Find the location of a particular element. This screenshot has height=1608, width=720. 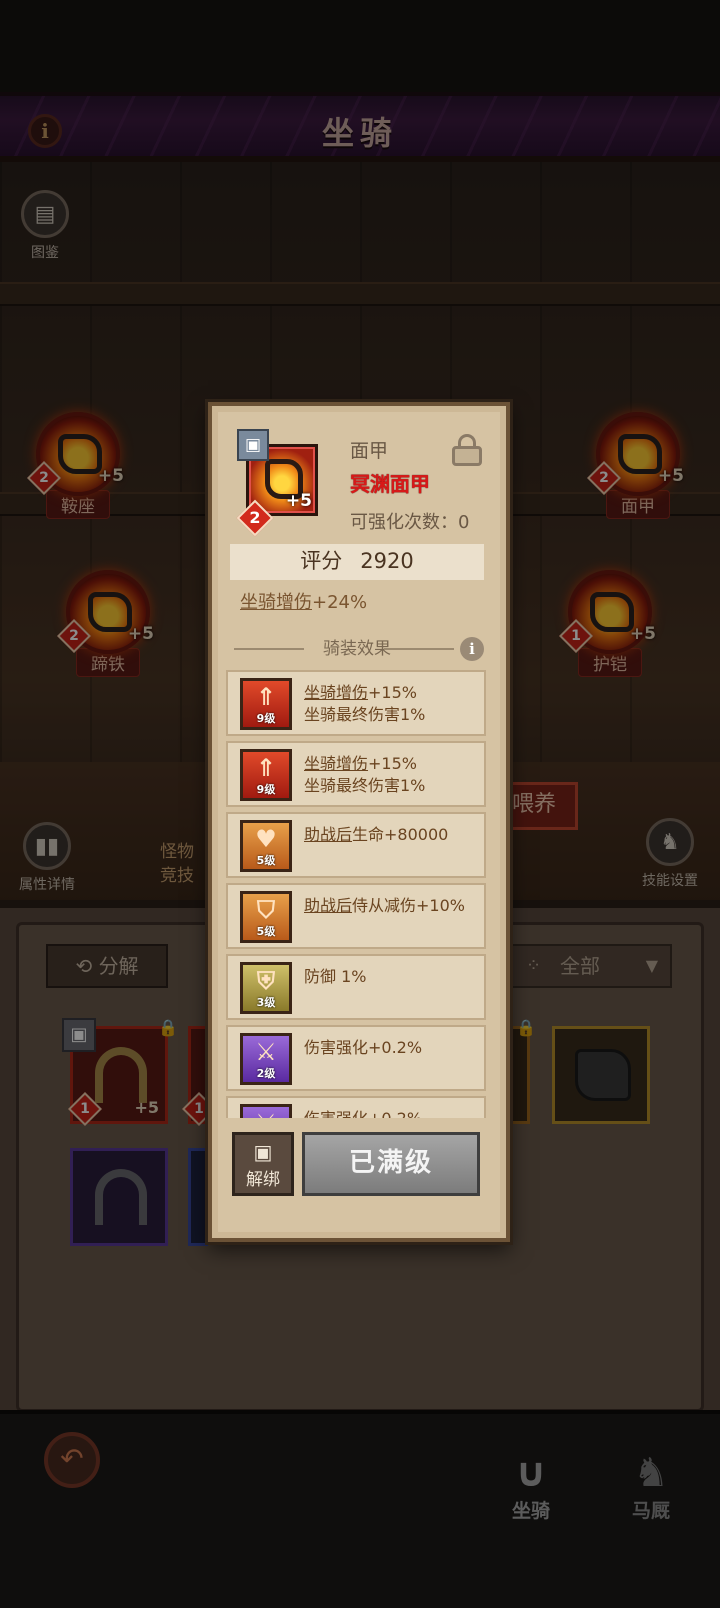

item-name: 冥渊面甲 is located at coordinates (390, 484).